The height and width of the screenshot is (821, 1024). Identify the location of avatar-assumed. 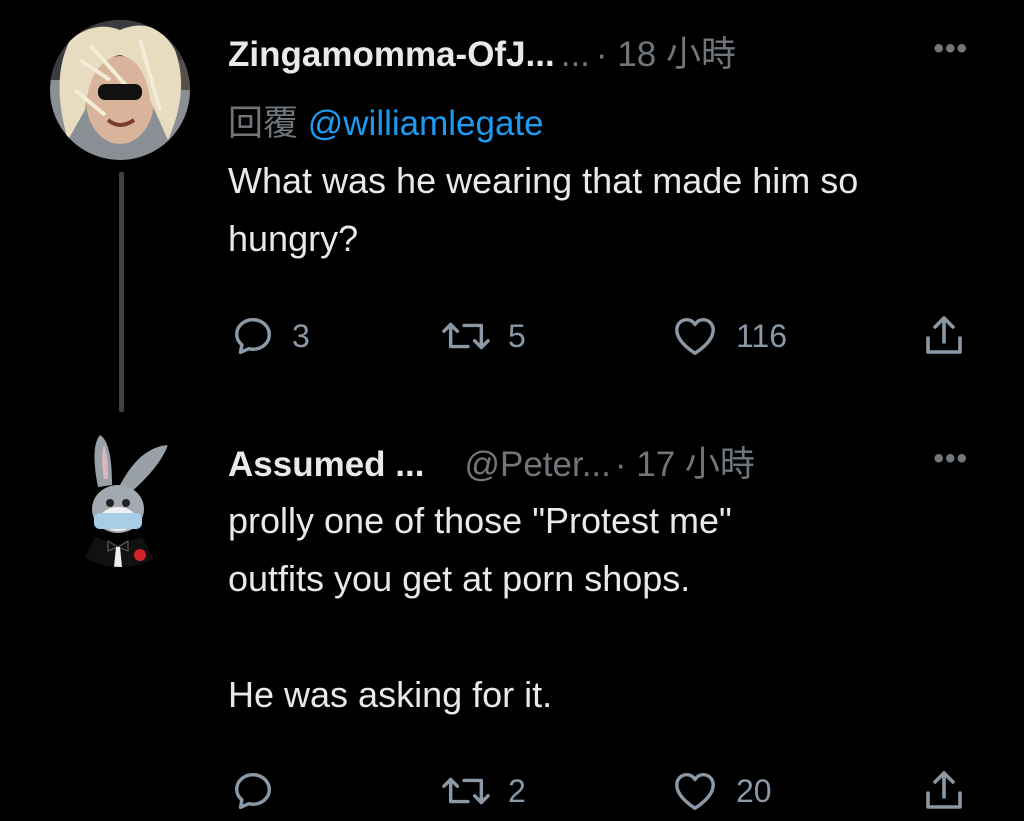
(120, 497).